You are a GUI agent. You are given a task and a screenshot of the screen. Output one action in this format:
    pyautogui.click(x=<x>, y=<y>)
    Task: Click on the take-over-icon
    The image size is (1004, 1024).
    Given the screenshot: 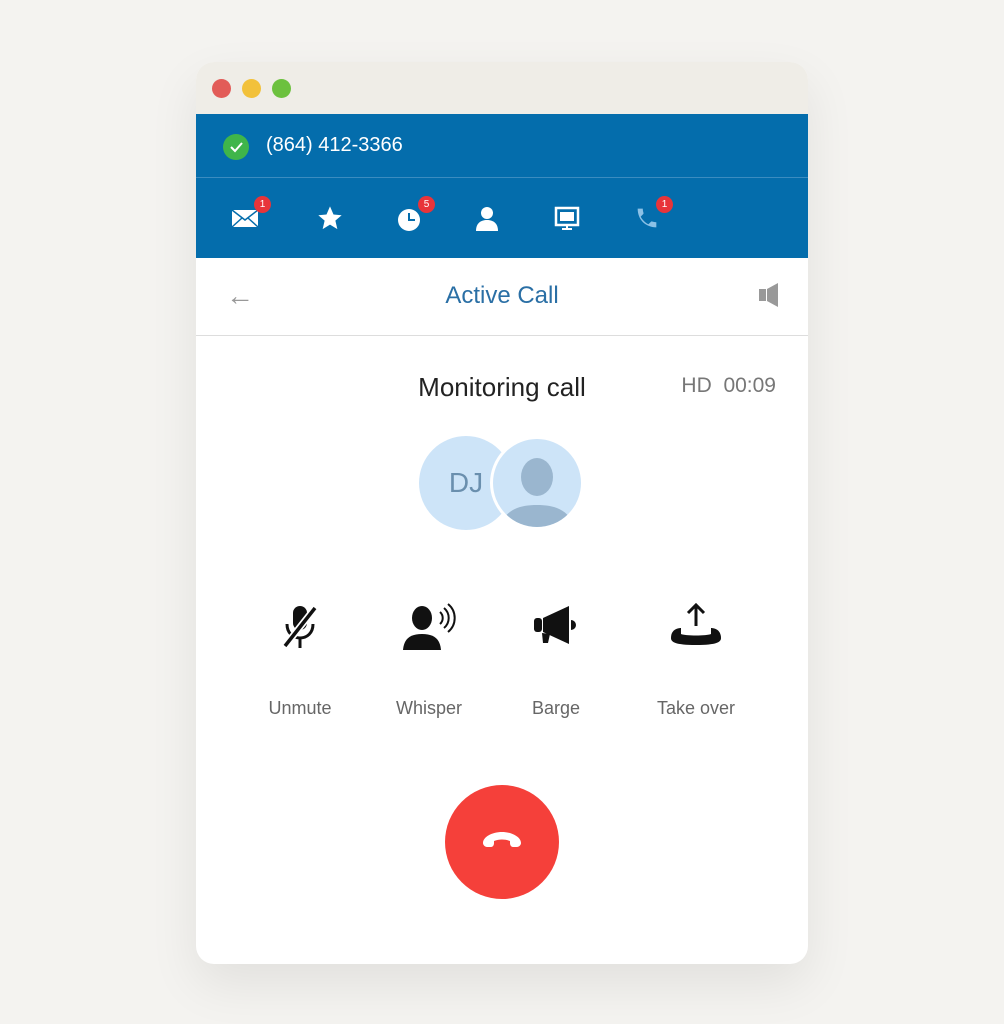 What is the action you would take?
    pyautogui.click(x=696, y=623)
    